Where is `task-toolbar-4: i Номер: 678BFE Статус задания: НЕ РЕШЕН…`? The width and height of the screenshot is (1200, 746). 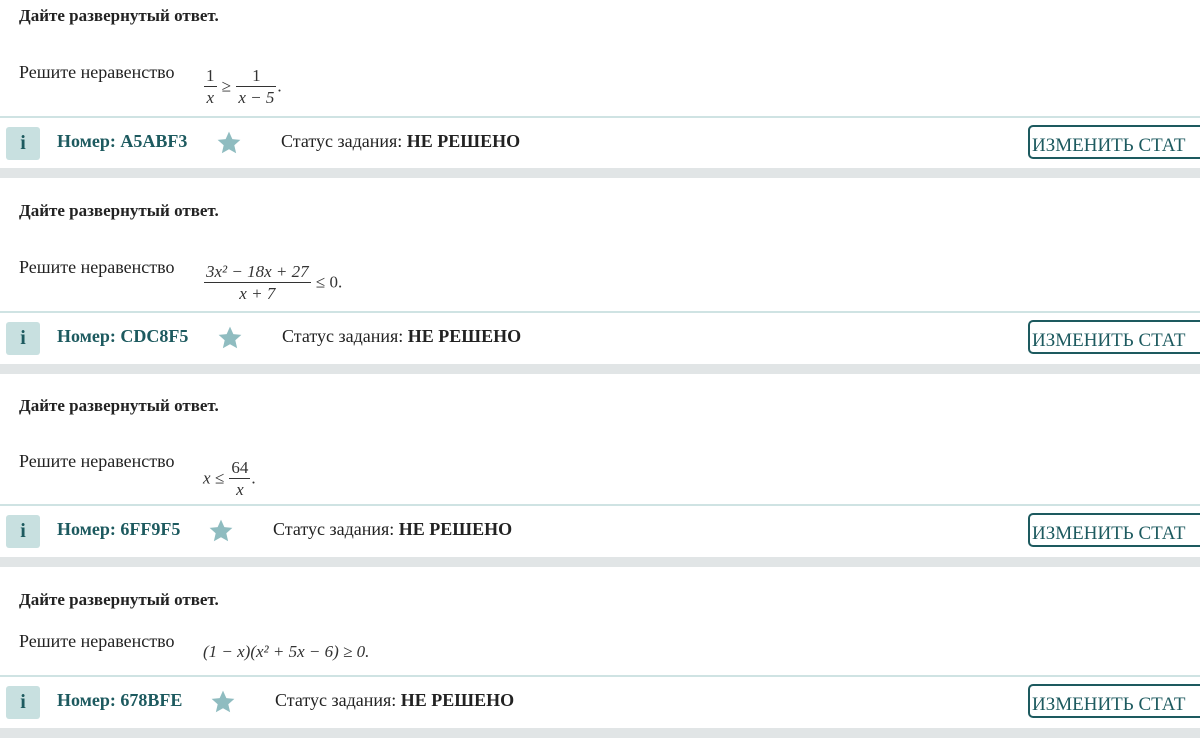
task-toolbar-4: i Номер: 678BFE Статус задания: НЕ РЕШЕН… is located at coordinates (600, 701).